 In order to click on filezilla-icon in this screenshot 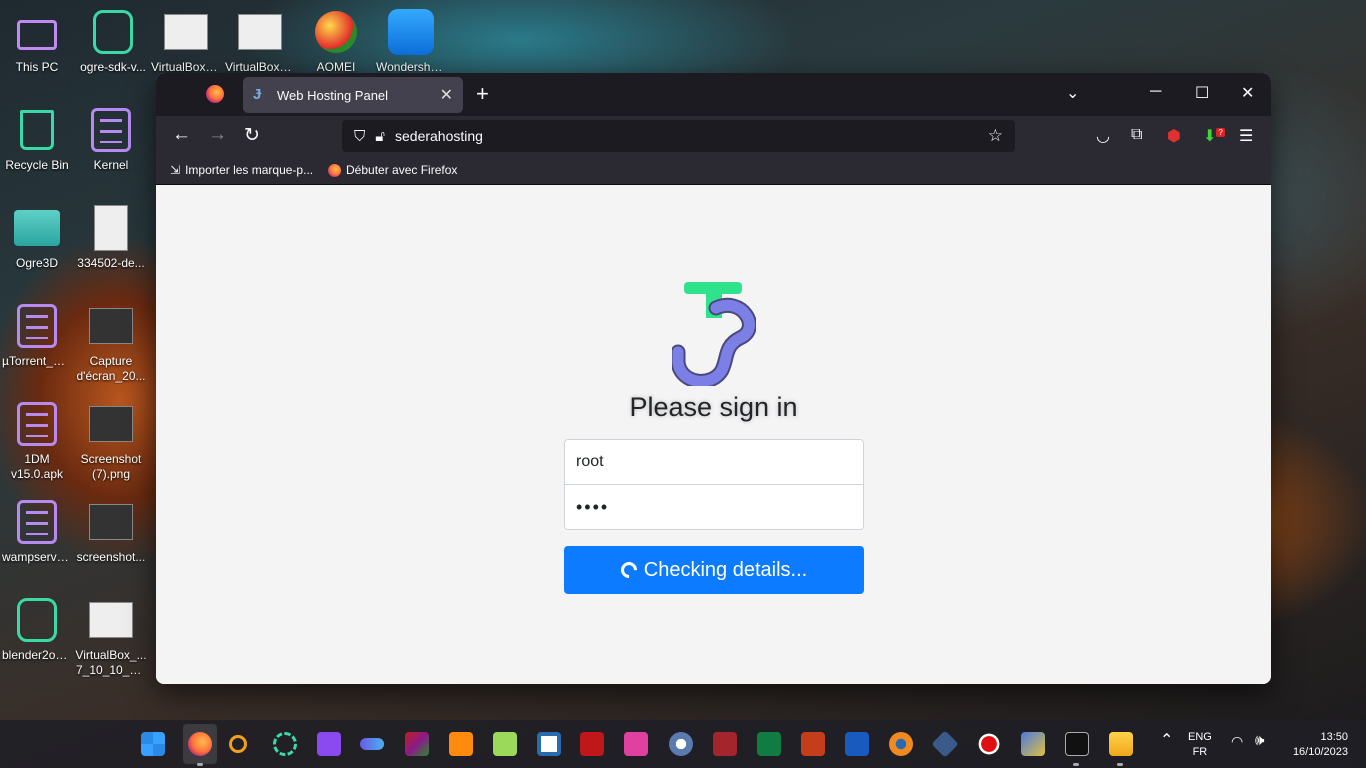, I will do `click(592, 744)`.